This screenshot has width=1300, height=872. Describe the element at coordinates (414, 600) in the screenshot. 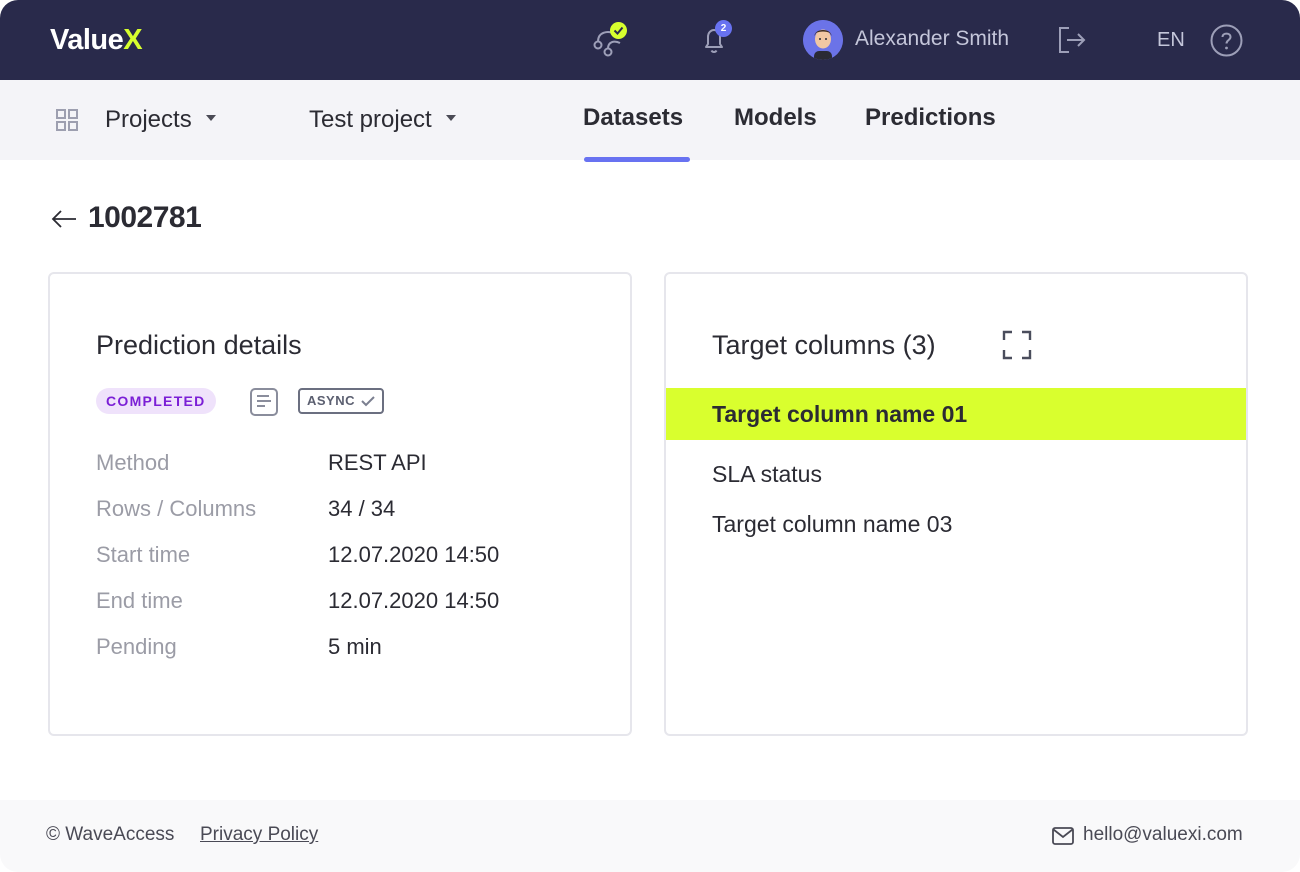

I see `end-time-value: 12.07.2020 14:50` at that location.